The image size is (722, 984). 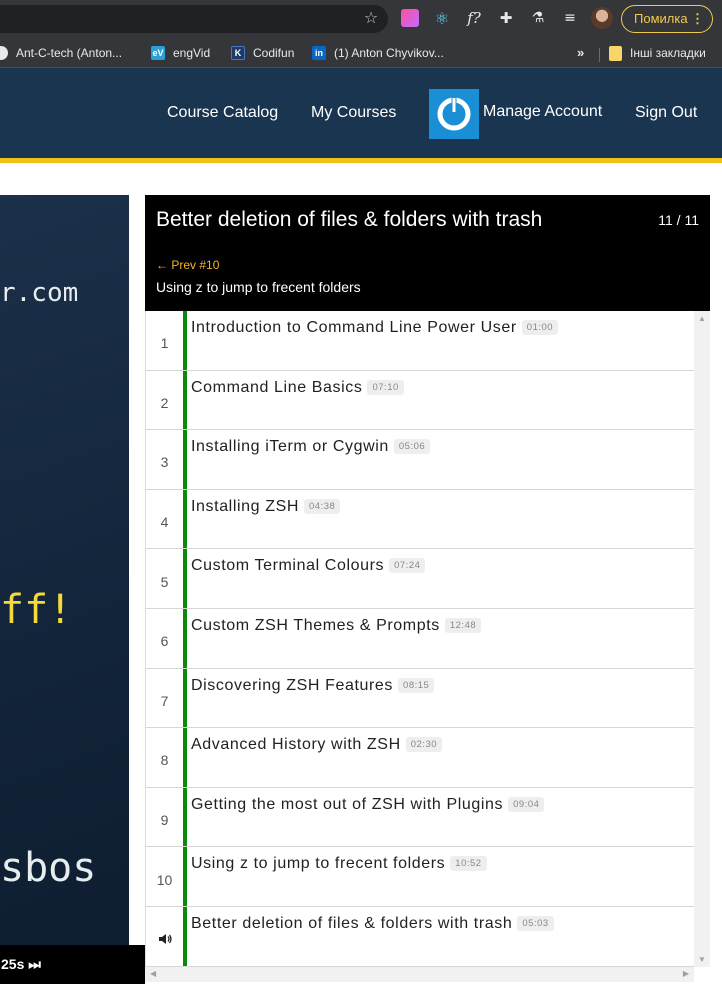 What do you see at coordinates (667, 19) in the screenshot?
I see `browser-error-button: Помилка ⋮` at bounding box center [667, 19].